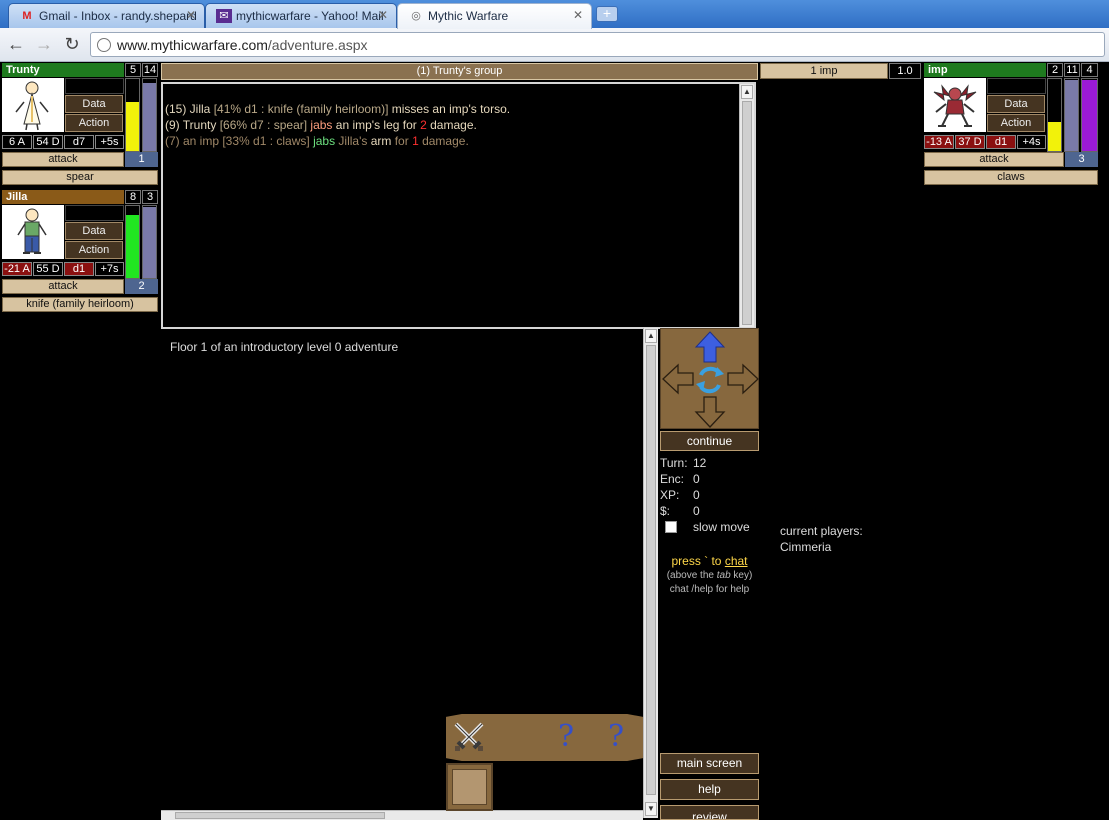 The image size is (1109, 820). I want to click on weapon-select: claws, so click(1011, 177).